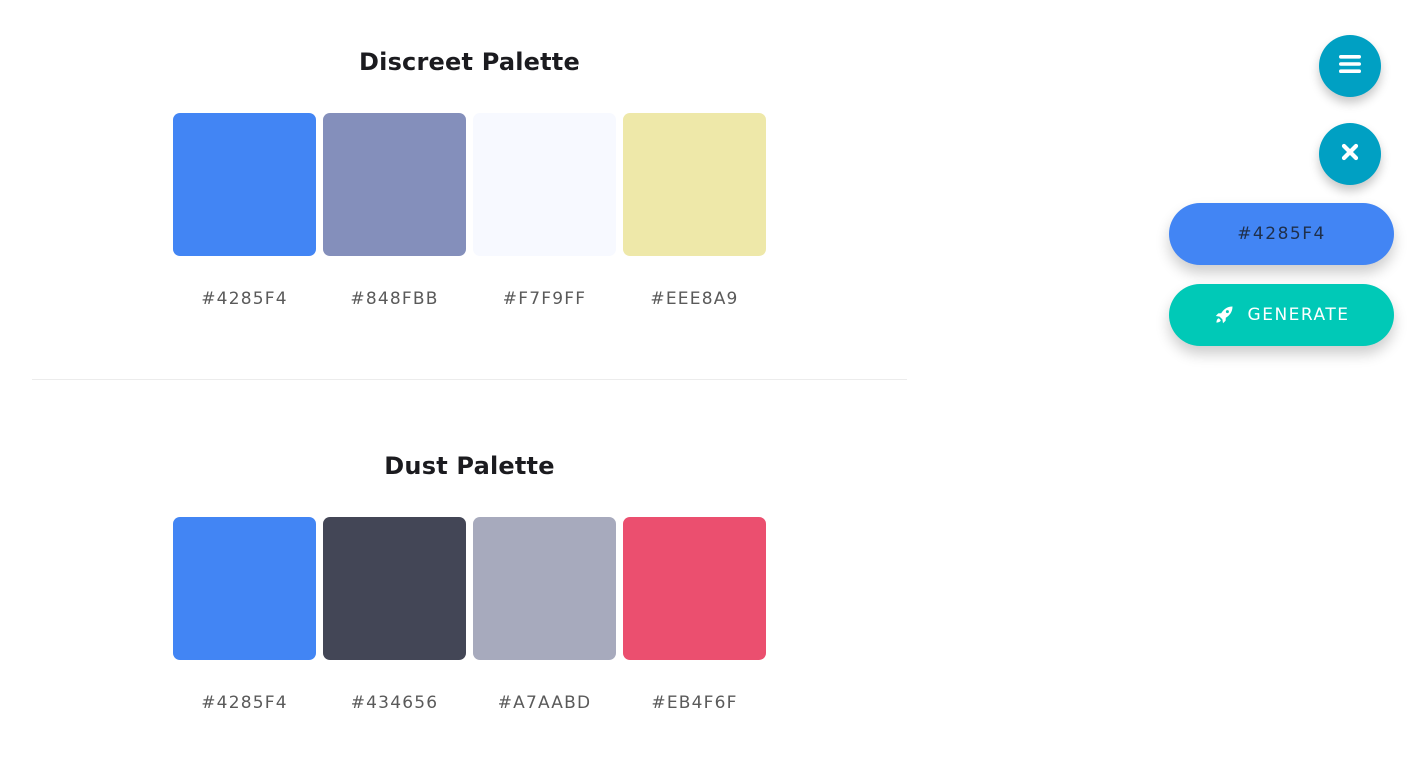 The image size is (1418, 773). I want to click on swatch-hex-label: #EEE8A9, so click(694, 299).